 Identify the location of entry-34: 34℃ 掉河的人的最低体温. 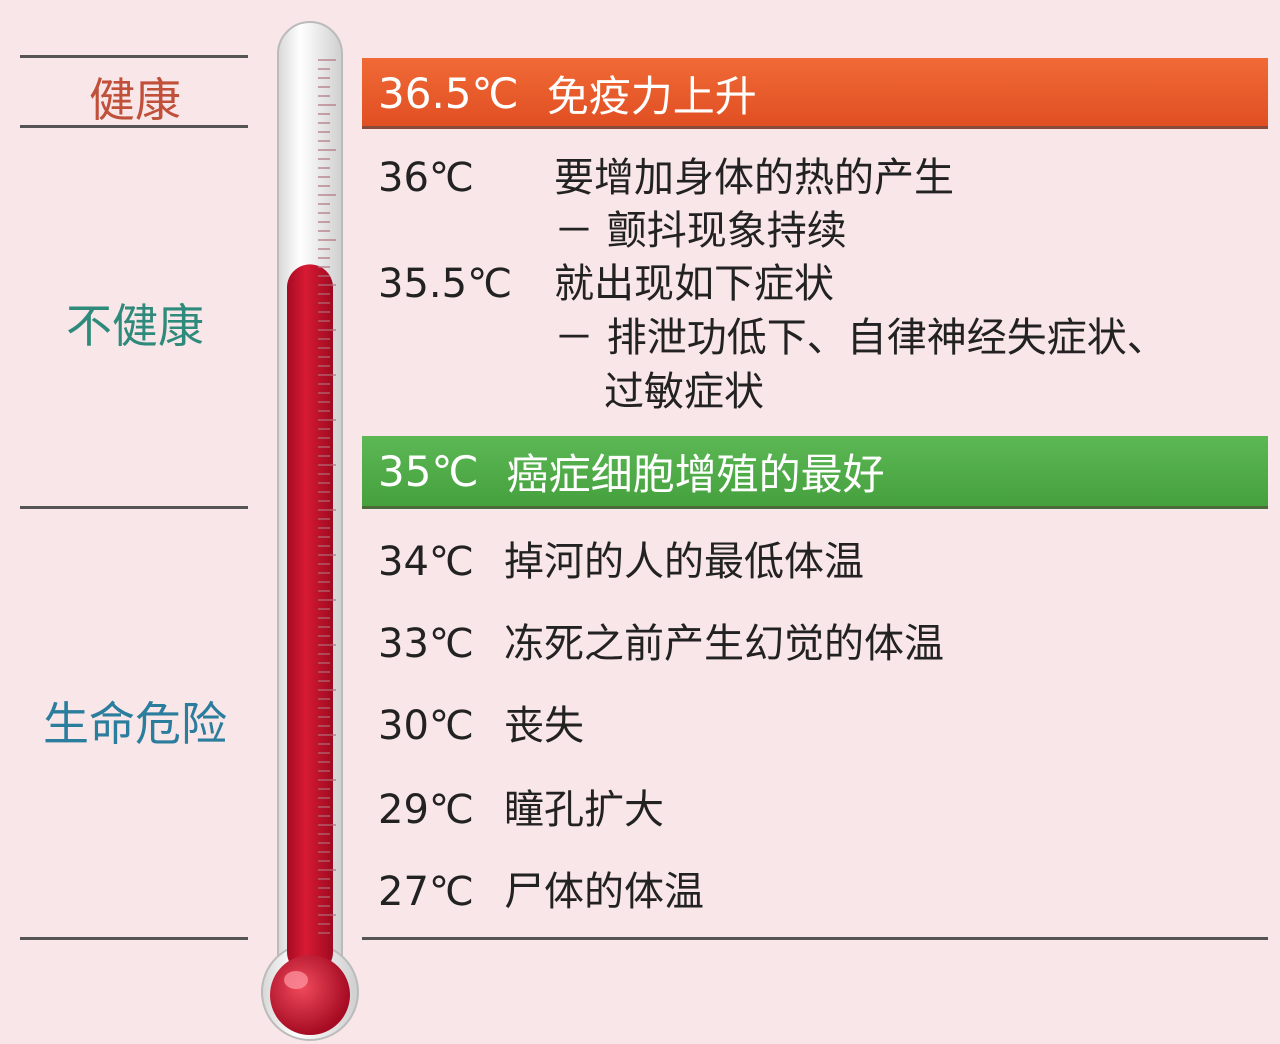
(621, 562).